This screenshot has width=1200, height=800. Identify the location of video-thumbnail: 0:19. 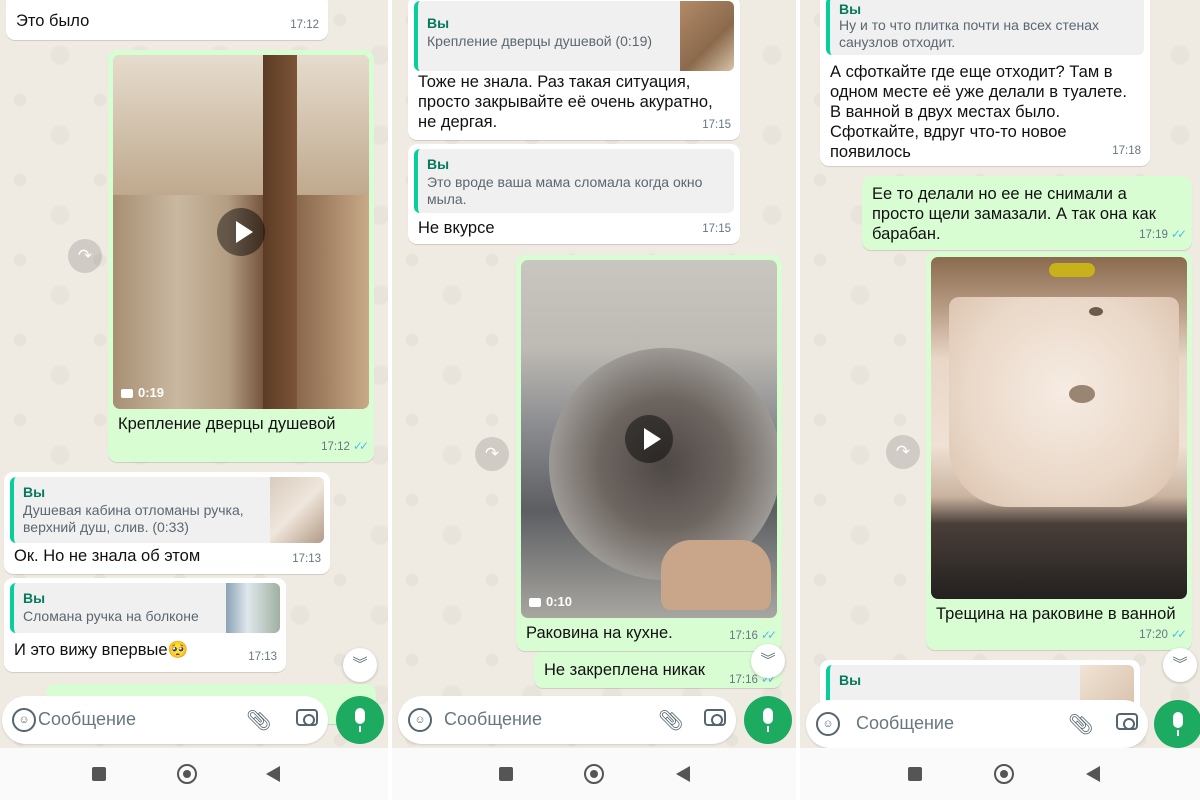
(241, 232).